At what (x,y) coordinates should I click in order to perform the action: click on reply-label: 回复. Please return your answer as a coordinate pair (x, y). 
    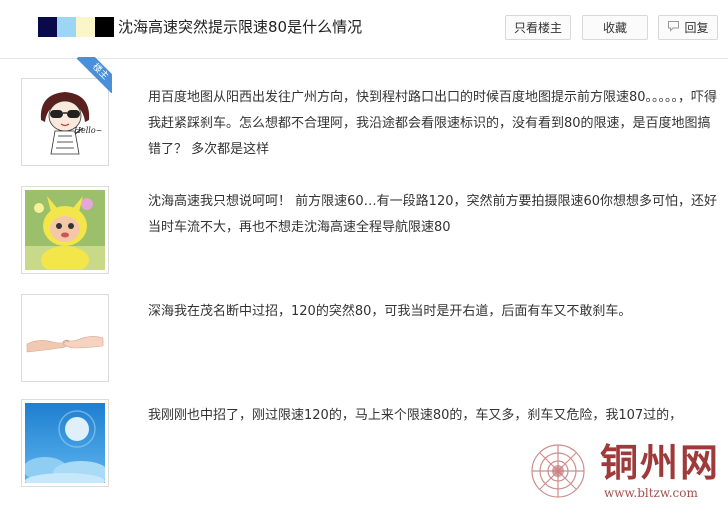
    Looking at the image, I should click on (696, 28).